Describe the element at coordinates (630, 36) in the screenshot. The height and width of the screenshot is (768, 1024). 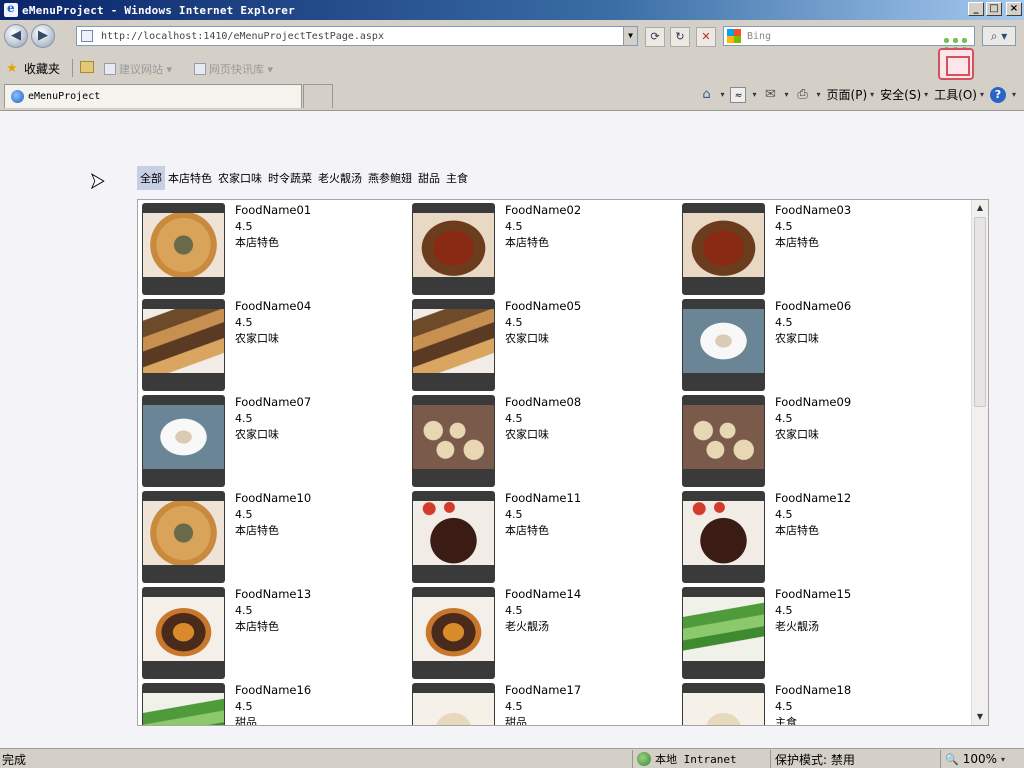
I see `address-dropdown-icon: ▼` at that location.